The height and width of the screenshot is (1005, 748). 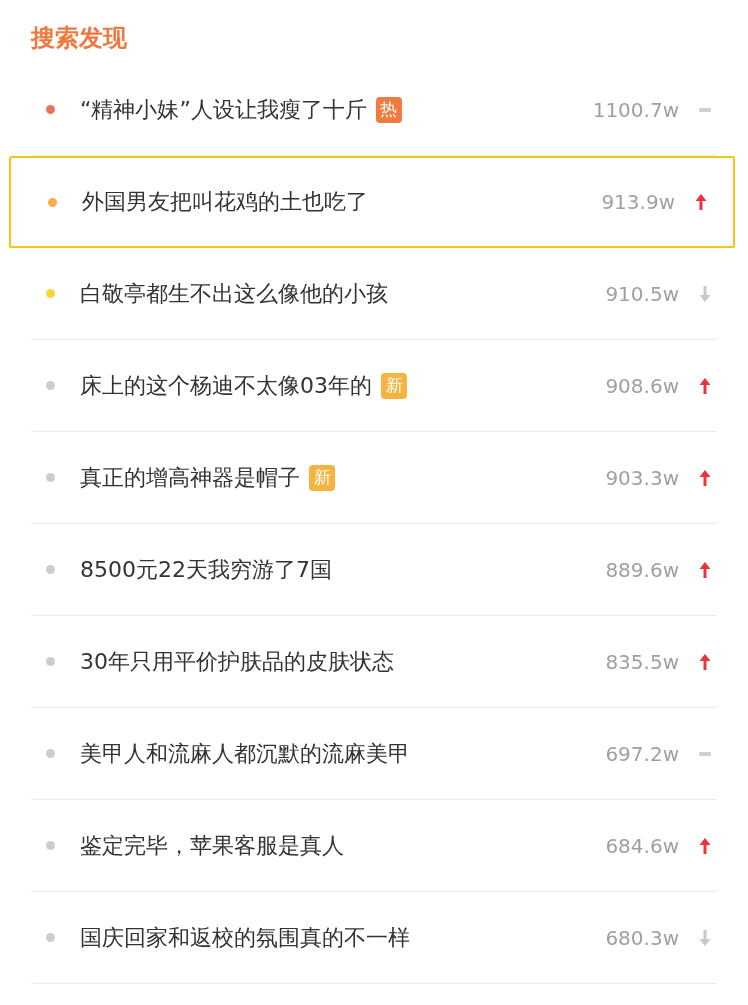 What do you see at coordinates (372, 202) in the screenshot?
I see `search-item: 外国男友把叫花鸡的土也吃了 913.9w` at bounding box center [372, 202].